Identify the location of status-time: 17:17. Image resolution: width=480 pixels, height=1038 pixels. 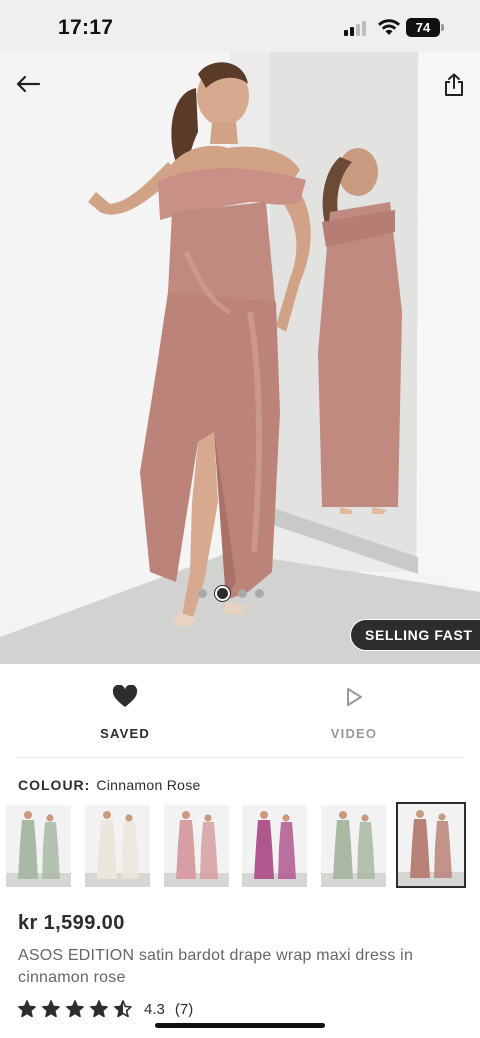
(86, 27).